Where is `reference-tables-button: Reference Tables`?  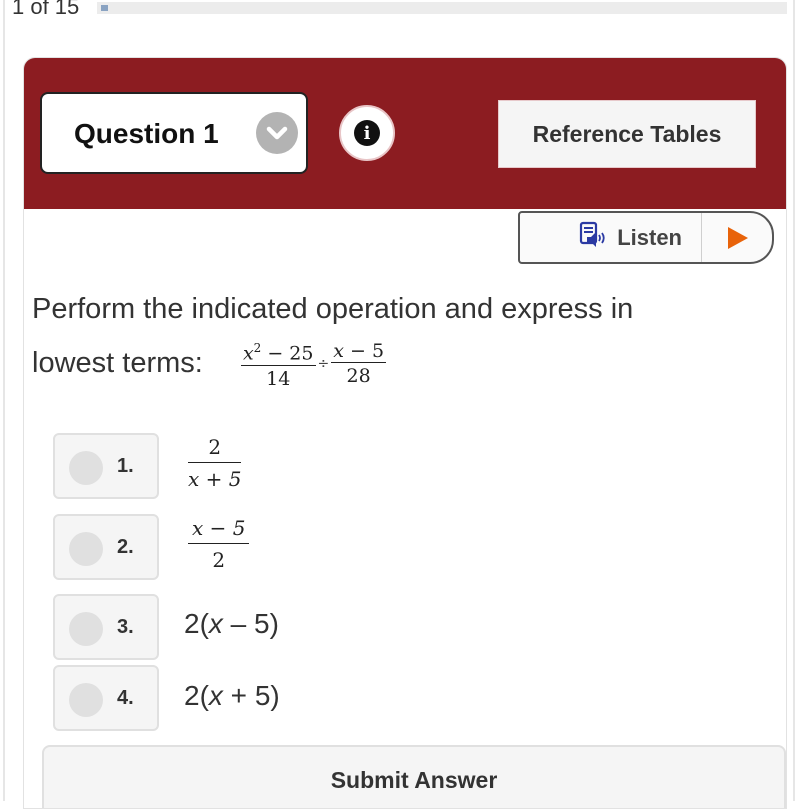 reference-tables-button: Reference Tables is located at coordinates (627, 134).